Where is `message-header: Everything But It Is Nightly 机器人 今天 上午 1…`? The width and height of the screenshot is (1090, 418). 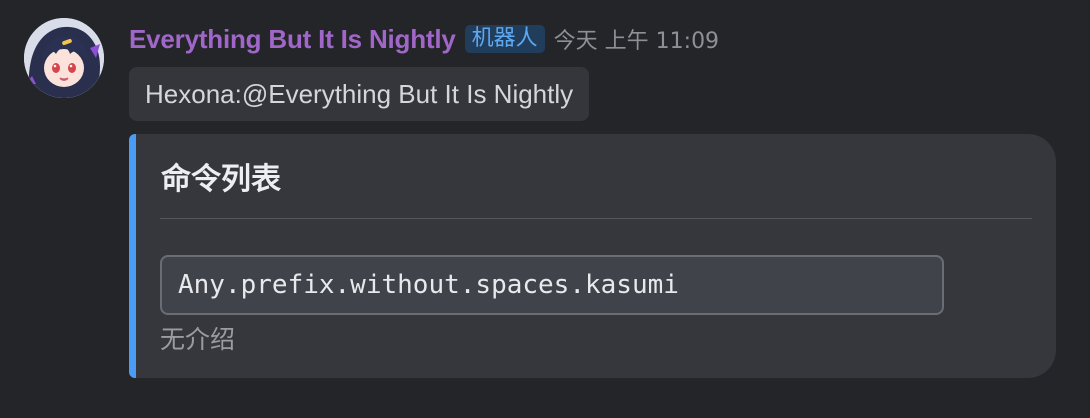
message-header: Everything But It Is Nightly 机器人 今天 上午 1… is located at coordinates (424, 39).